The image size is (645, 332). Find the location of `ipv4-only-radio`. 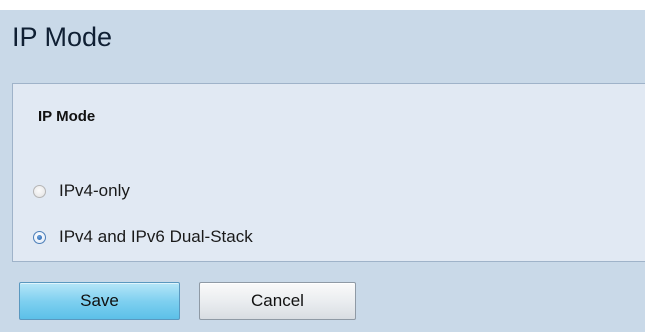

ipv4-only-radio is located at coordinates (39, 191).